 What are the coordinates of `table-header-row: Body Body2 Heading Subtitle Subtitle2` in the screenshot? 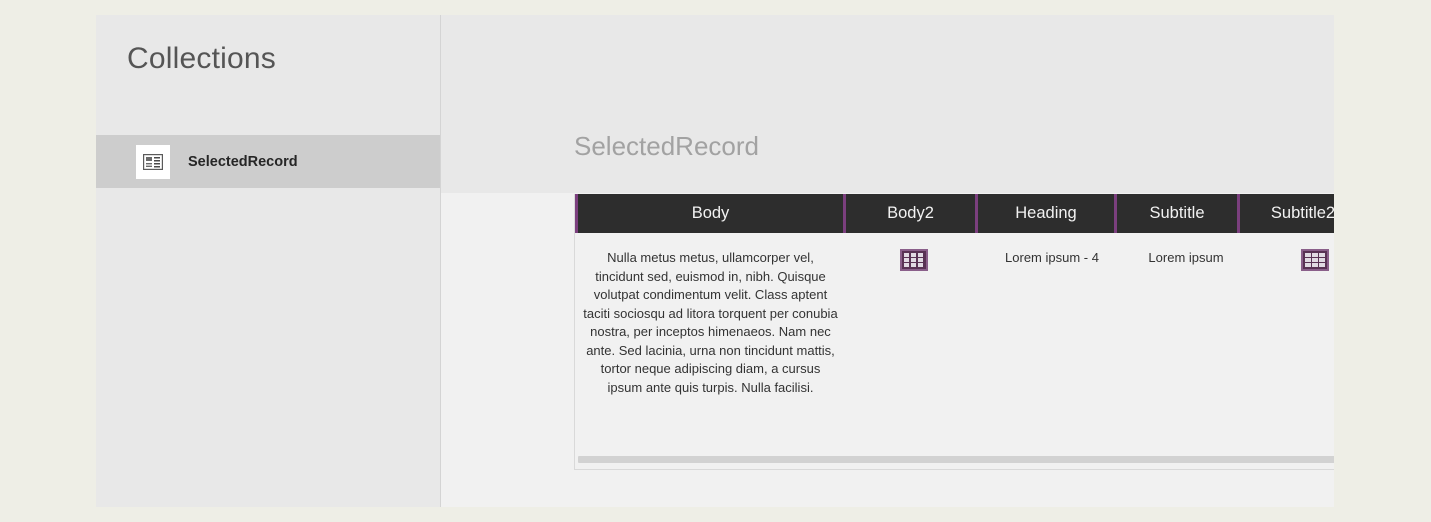 It's located at (954, 213).